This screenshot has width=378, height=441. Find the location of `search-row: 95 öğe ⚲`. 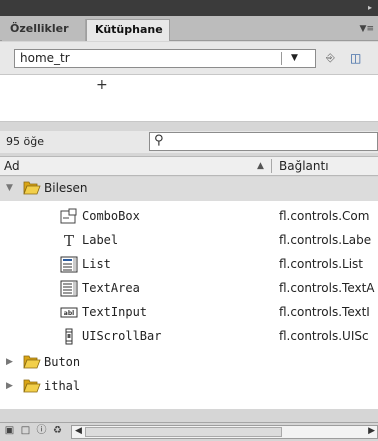

search-row: 95 öğe ⚲ is located at coordinates (189, 142).